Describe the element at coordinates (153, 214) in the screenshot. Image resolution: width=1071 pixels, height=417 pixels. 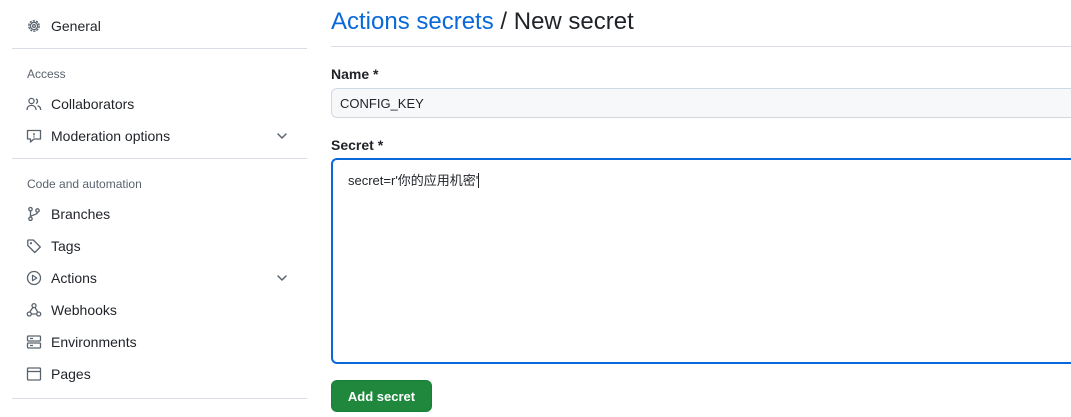
I see `sidebar-item-branches: Branches` at that location.